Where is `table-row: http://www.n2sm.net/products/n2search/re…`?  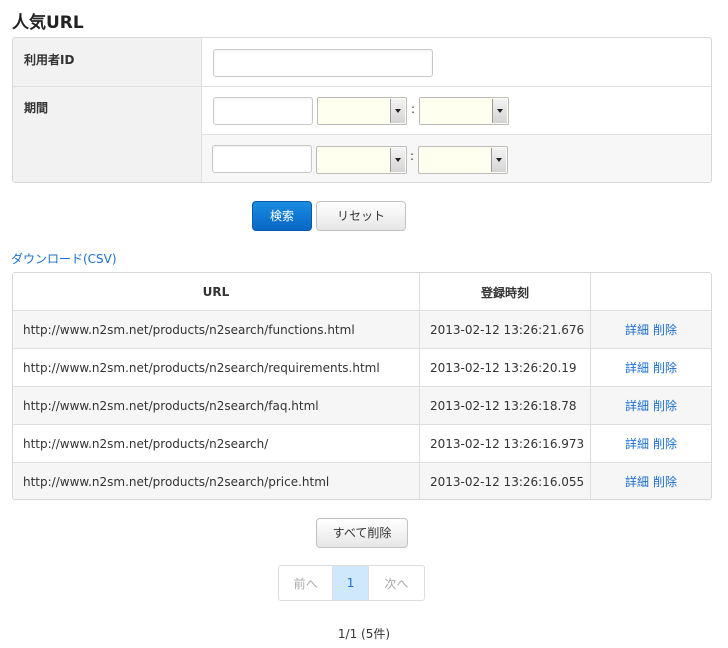
table-row: http://www.n2sm.net/products/n2search/re… is located at coordinates (362, 367).